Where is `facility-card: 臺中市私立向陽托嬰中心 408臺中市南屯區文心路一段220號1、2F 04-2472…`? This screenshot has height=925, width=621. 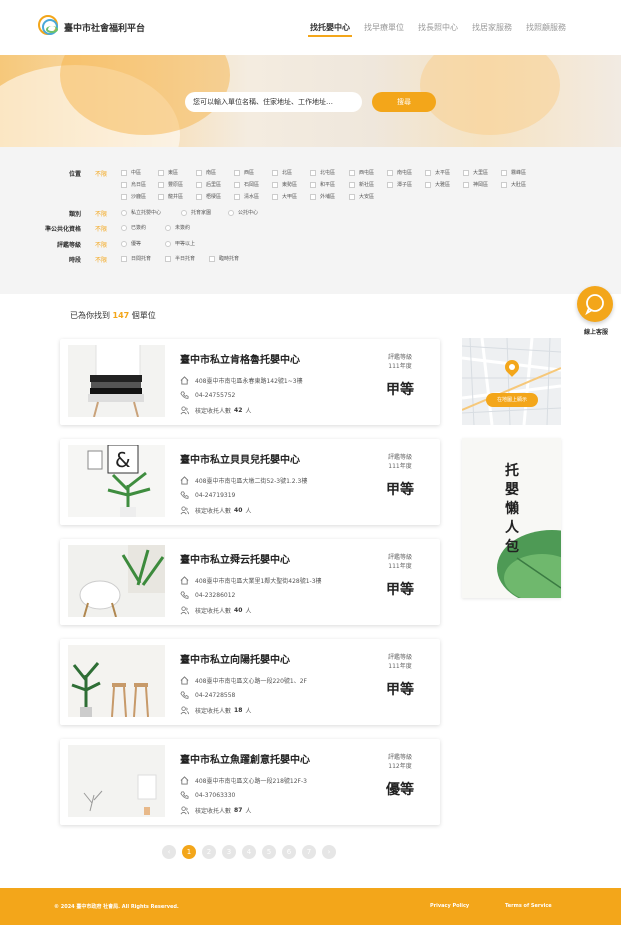
facility-card: 臺中市私立向陽托嬰中心 408臺中市南屯區文心路一段220號1、2F 04-2472… is located at coordinates (250, 682).